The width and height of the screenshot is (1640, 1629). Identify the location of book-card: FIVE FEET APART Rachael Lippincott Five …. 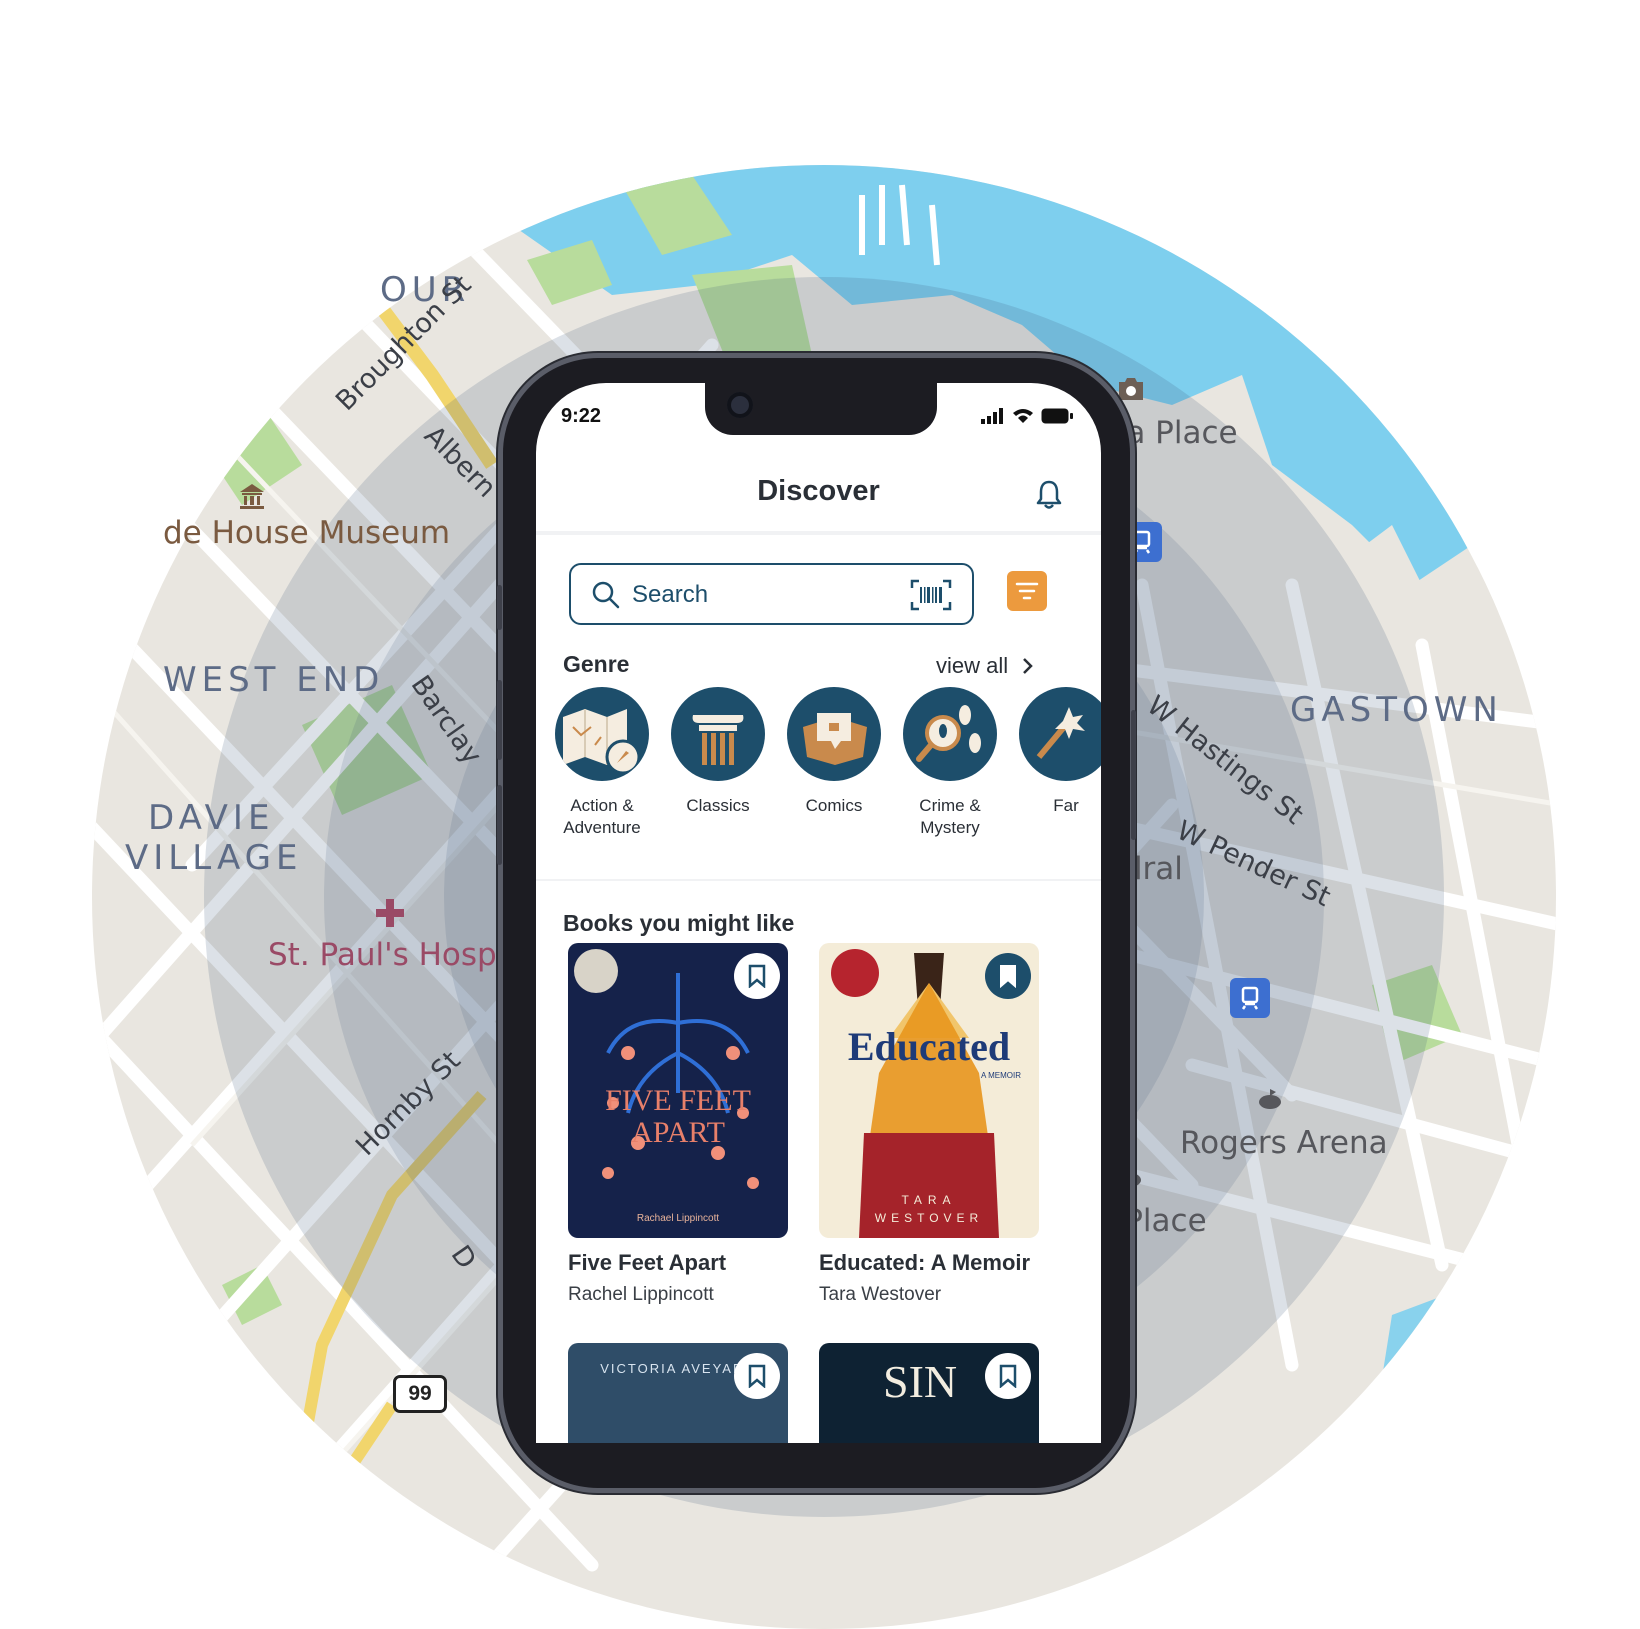
(679, 1124).